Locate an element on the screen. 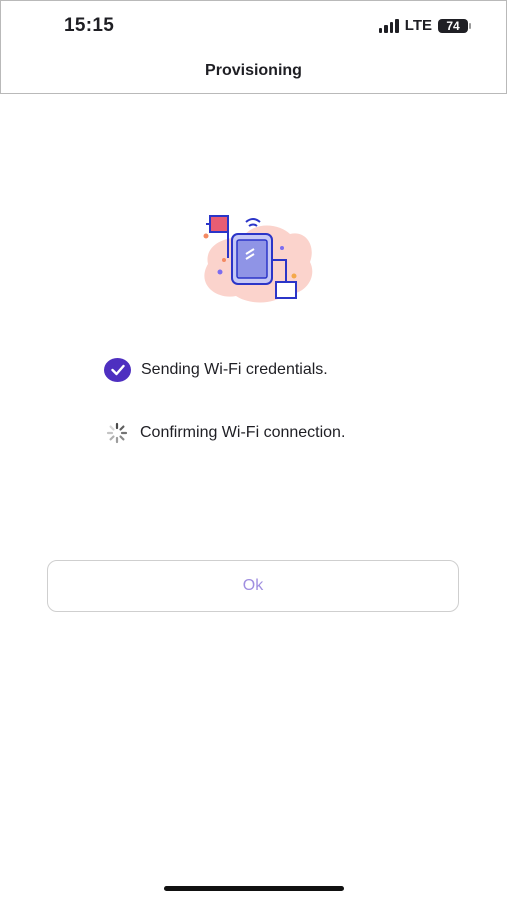 The image size is (507, 900). battery-icon: 74 is located at coordinates (454, 25).